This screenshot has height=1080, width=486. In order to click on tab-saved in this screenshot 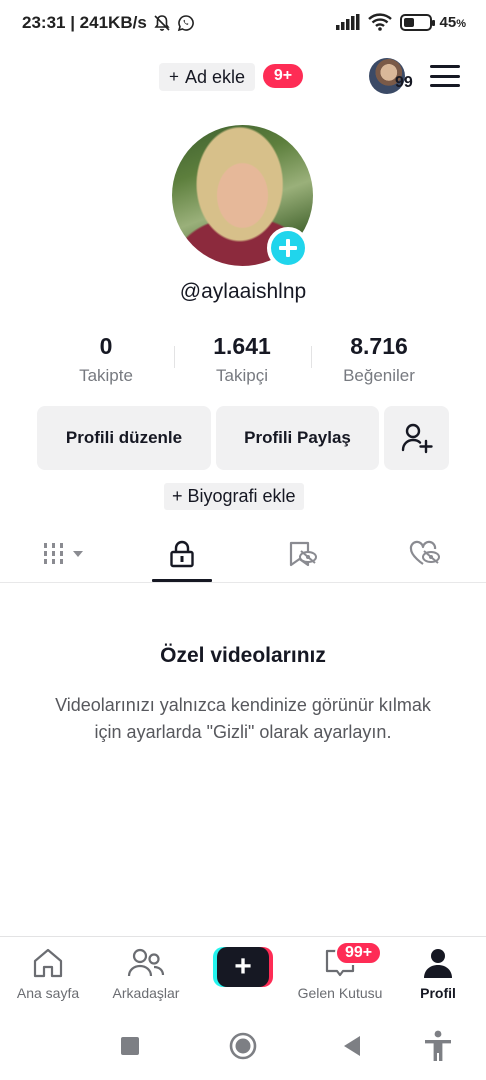, I will do `click(303, 554)`.